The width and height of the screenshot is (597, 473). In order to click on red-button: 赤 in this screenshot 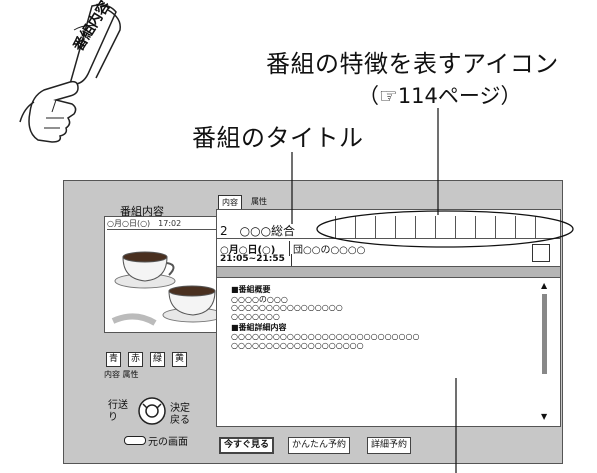, I will do `click(135, 359)`.